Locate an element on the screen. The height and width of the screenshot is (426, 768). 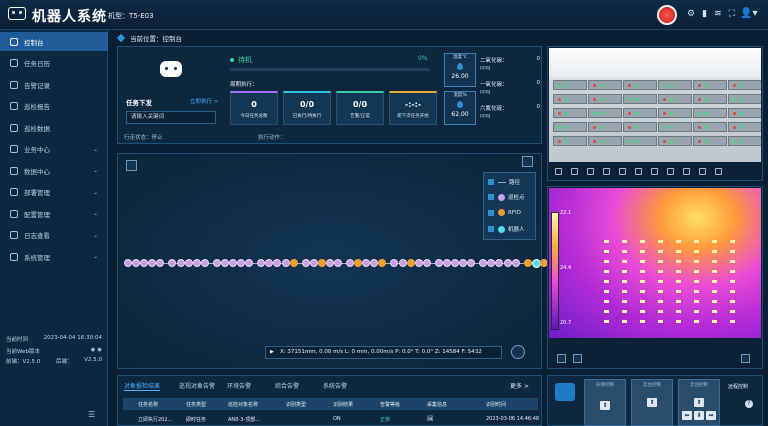
sidebar-item: 系统管理 ⌄ is located at coordinates (54, 256).